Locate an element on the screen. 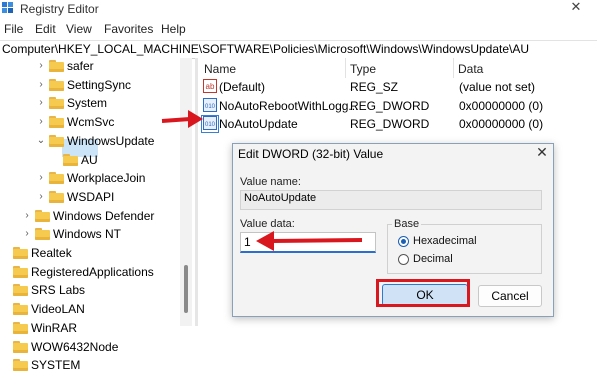 The width and height of the screenshot is (597, 375). chevron-down-icon: ⌄ is located at coordinates (41, 140).